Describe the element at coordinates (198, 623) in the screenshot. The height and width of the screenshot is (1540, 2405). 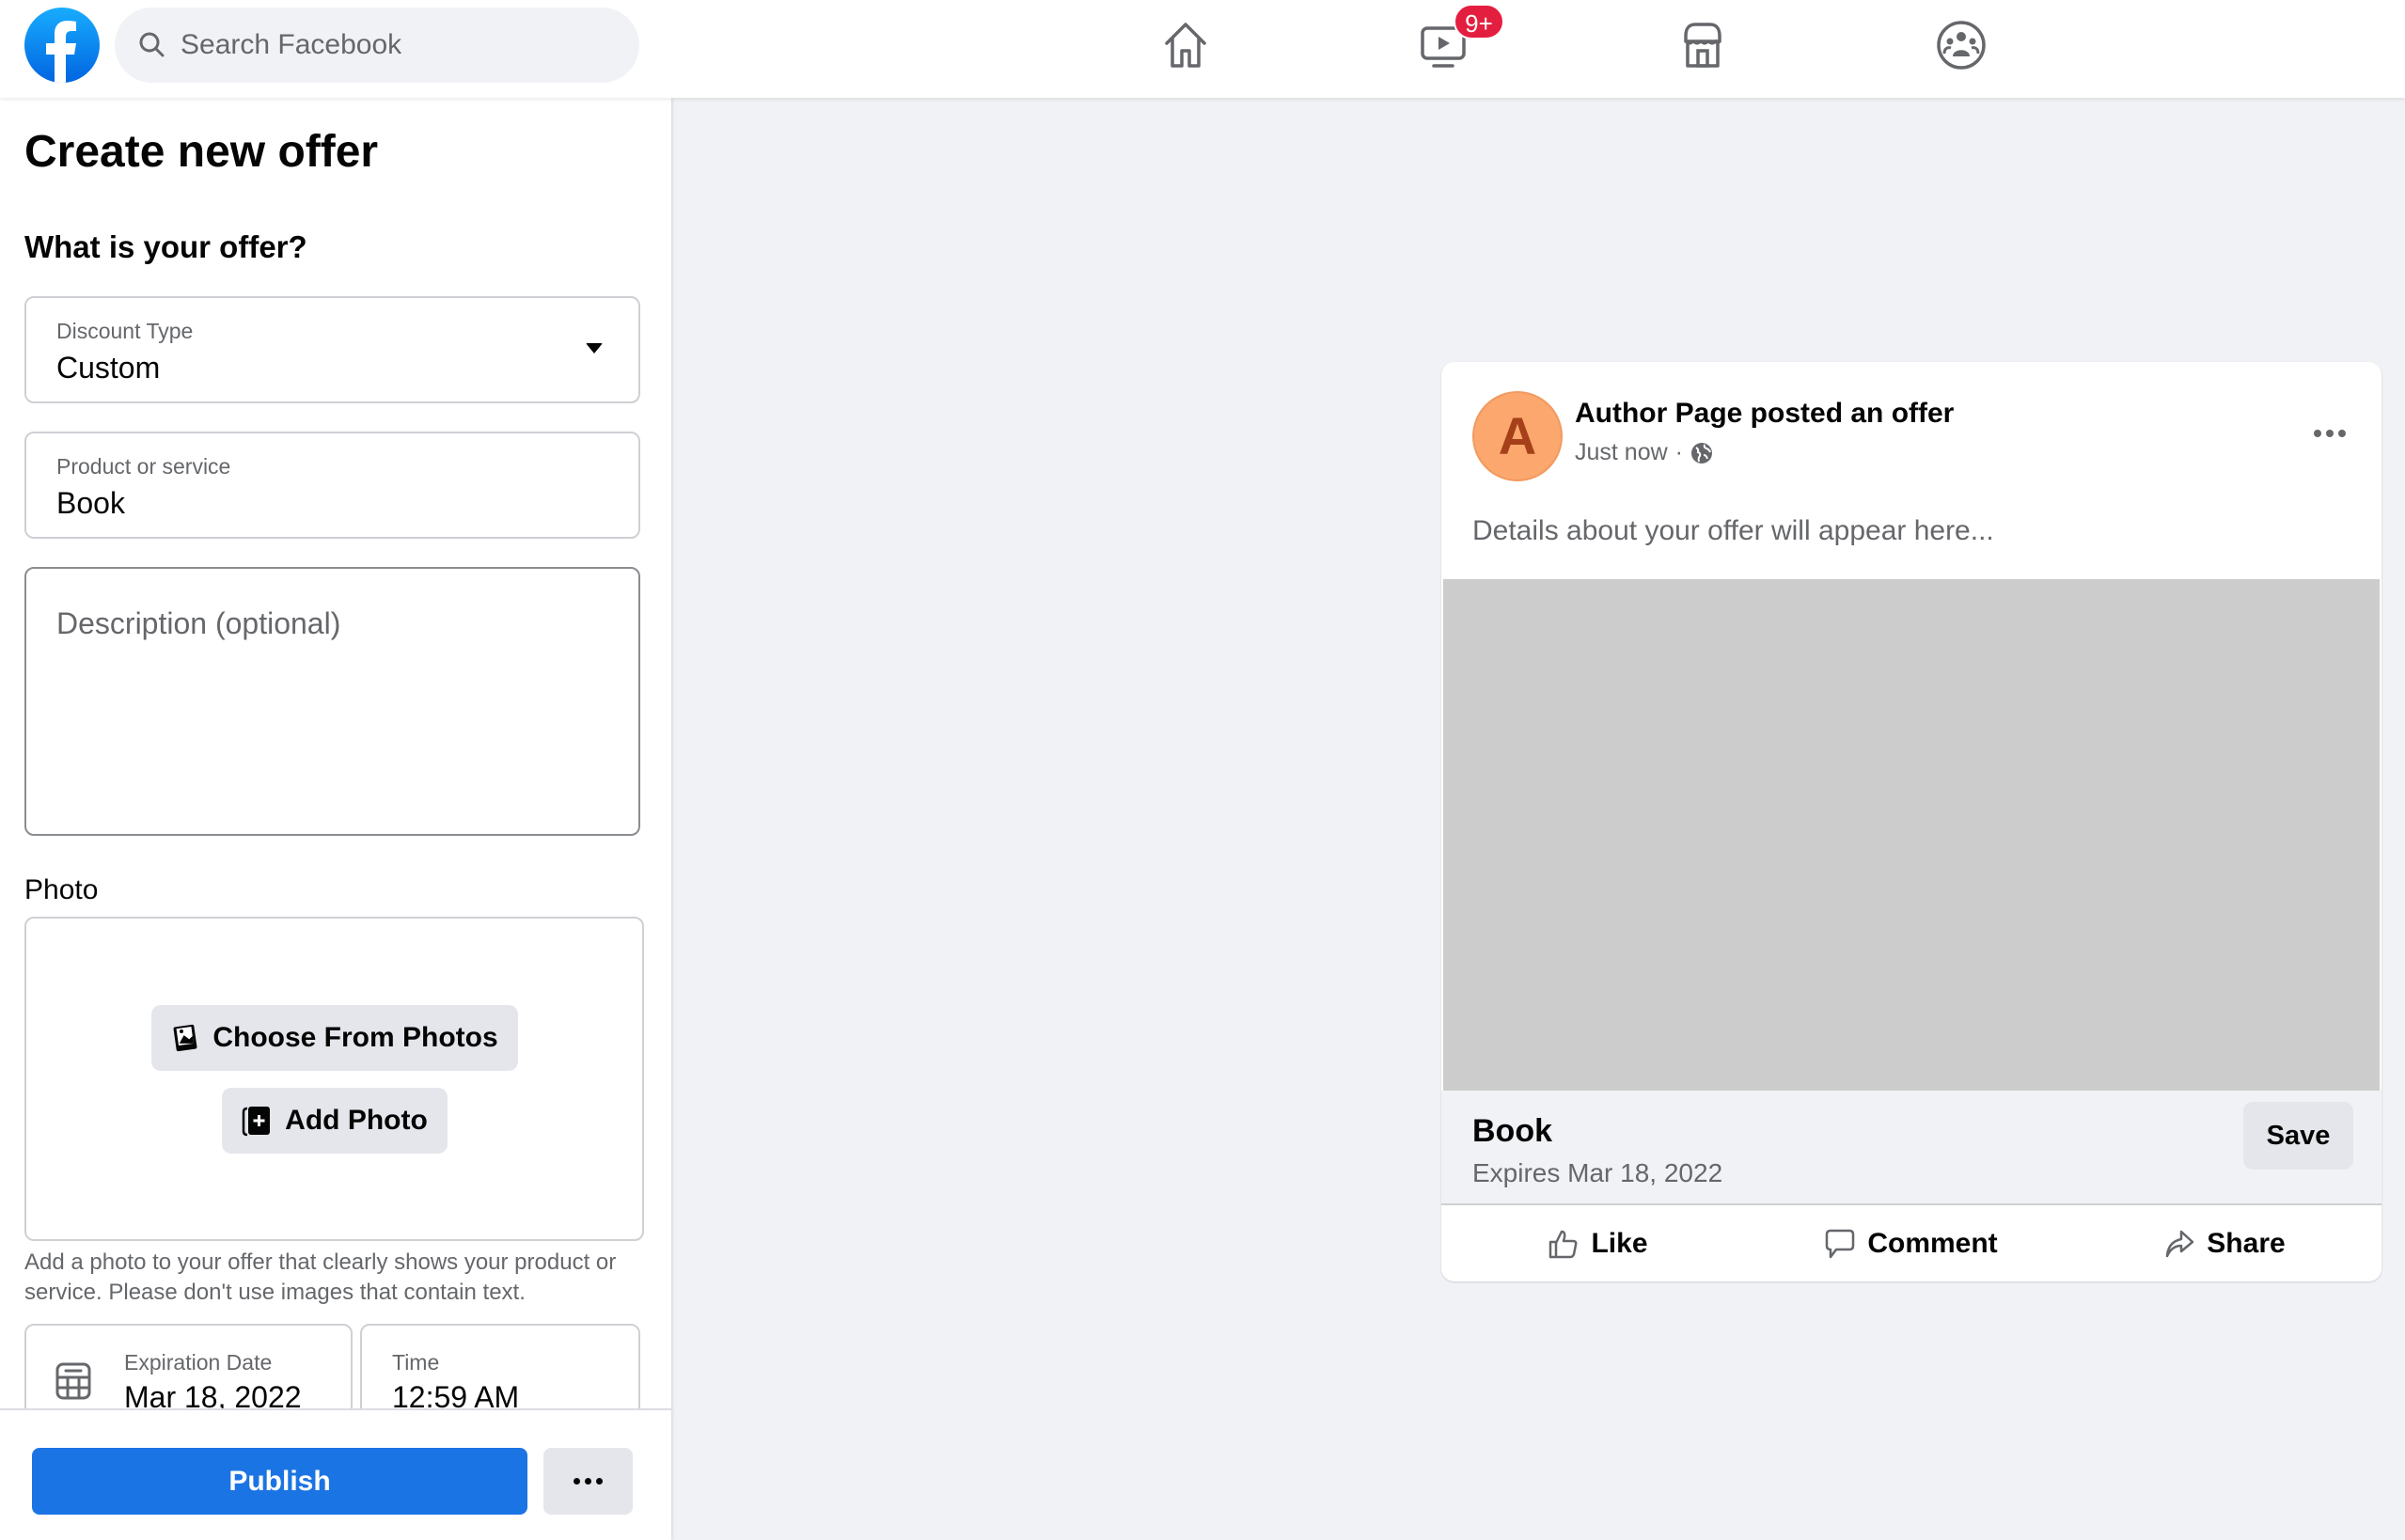
I see `description-placeholder: Description (optional)` at that location.